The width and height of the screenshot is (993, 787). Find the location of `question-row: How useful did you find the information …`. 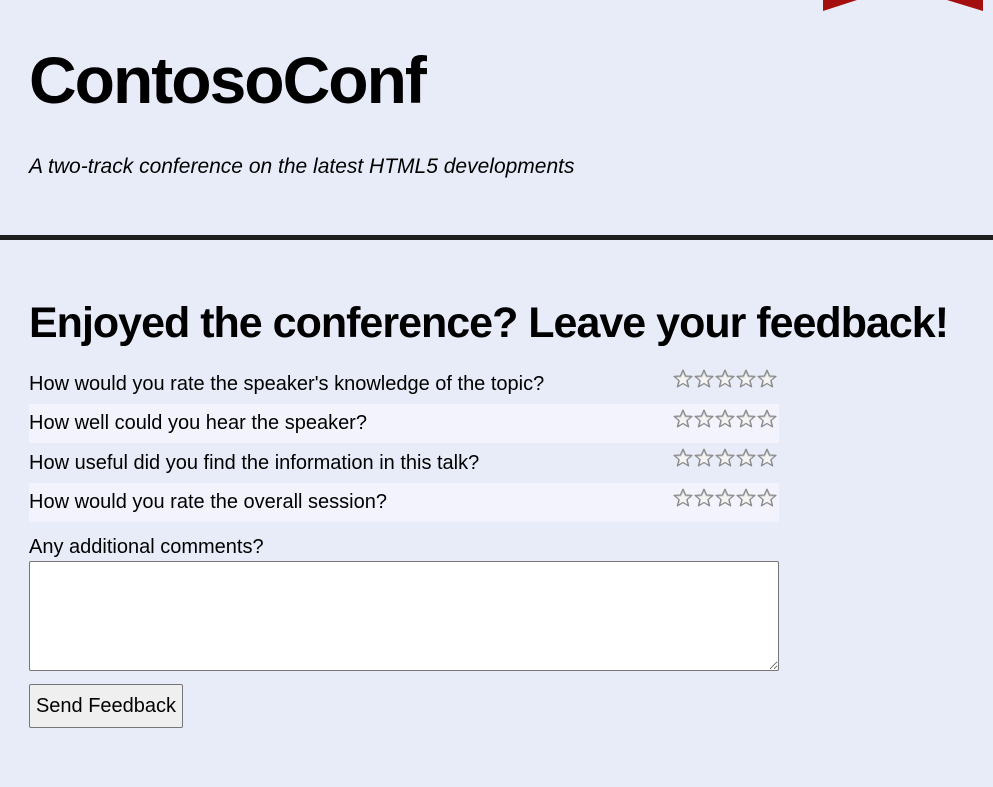

question-row: How useful did you find the information … is located at coordinates (404, 463).